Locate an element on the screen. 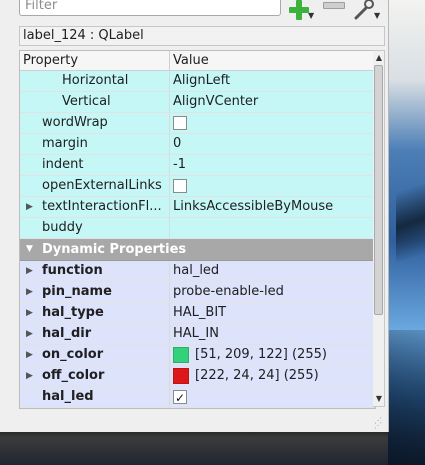 The height and width of the screenshot is (465, 425). property-name: indent is located at coordinates (63, 164).